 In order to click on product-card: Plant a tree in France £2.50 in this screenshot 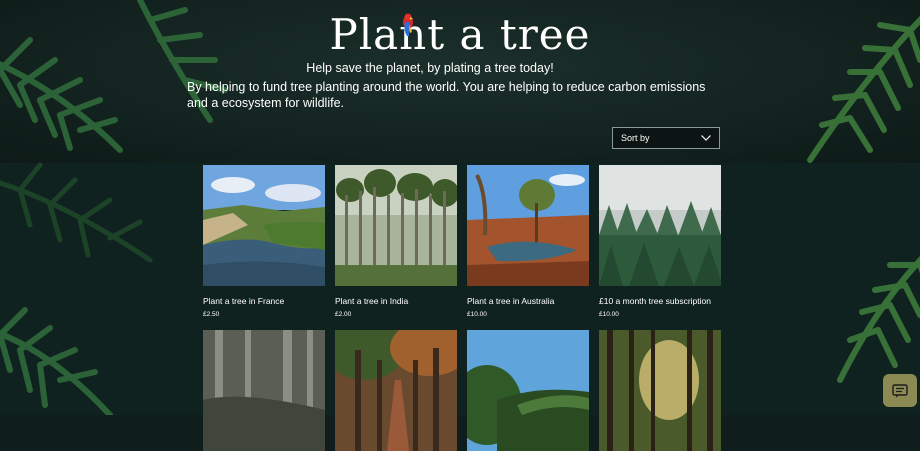, I will do `click(264, 241)`.